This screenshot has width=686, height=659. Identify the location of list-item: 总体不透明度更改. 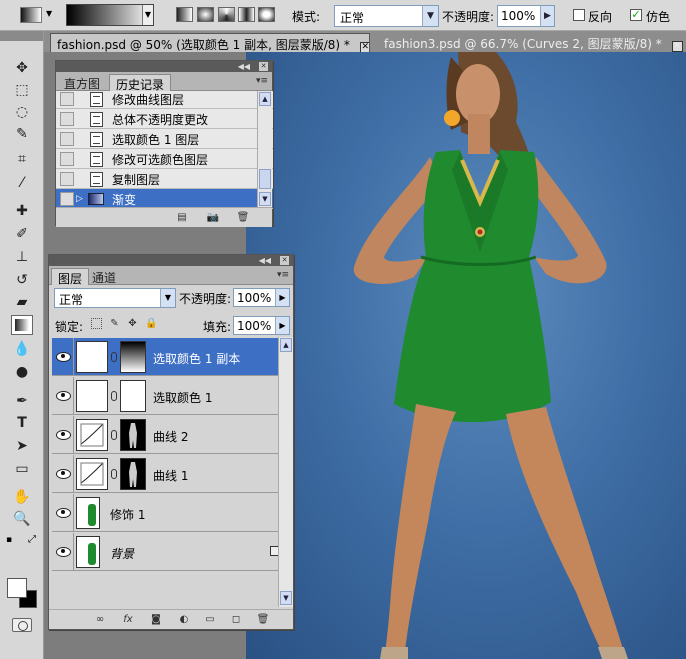
(164, 119).